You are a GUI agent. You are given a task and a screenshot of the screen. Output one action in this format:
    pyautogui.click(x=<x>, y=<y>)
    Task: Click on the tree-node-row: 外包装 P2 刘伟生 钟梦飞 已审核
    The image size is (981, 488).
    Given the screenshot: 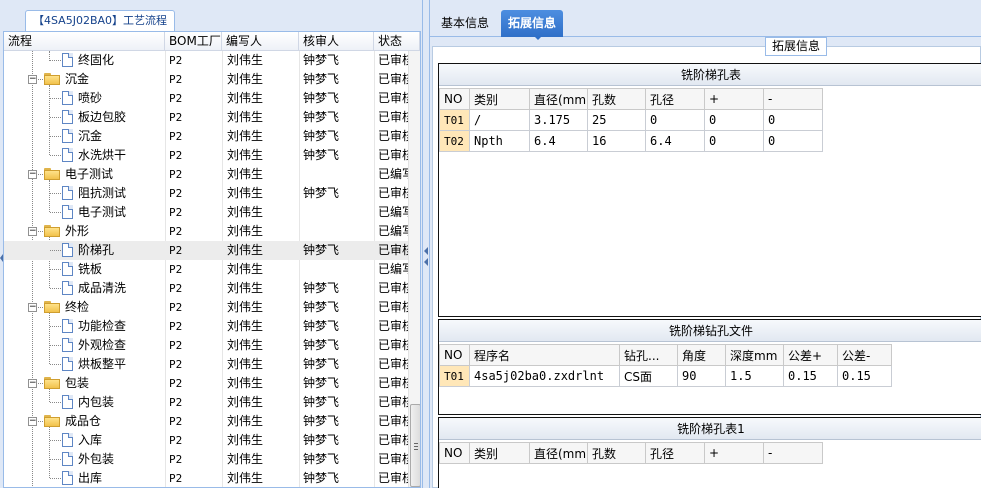 What is the action you would take?
    pyautogui.click(x=206, y=459)
    